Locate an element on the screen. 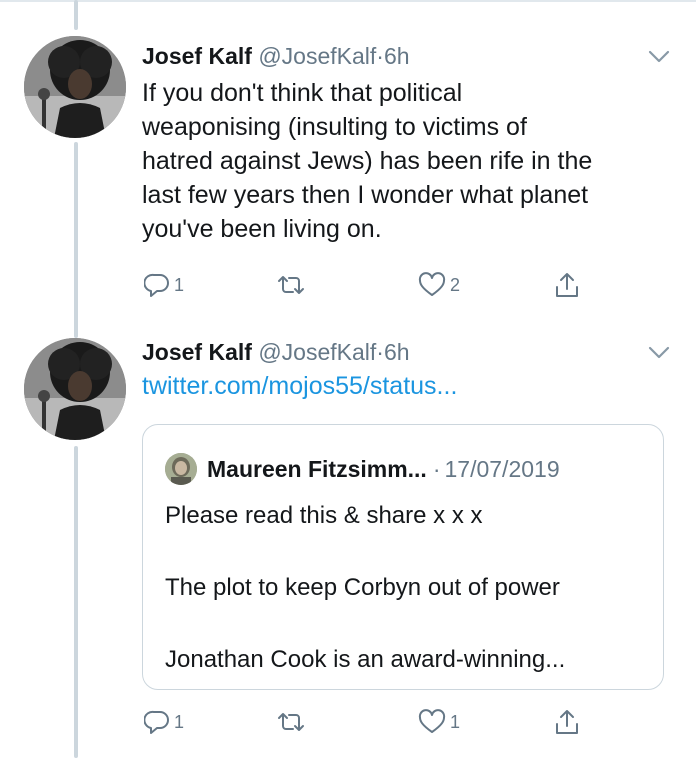 The image size is (696, 758). quoted-avatar-image is located at coordinates (181, 469).